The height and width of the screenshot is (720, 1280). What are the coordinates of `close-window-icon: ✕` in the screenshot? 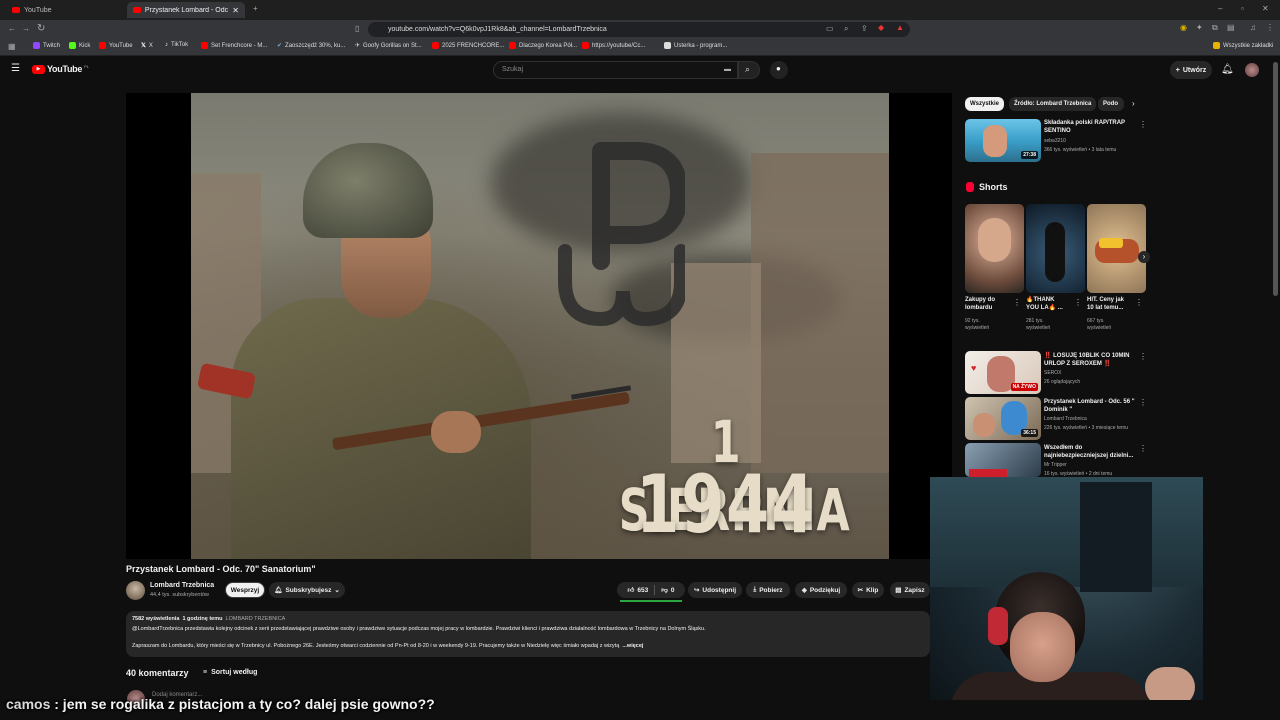 It's located at (1265, 8).